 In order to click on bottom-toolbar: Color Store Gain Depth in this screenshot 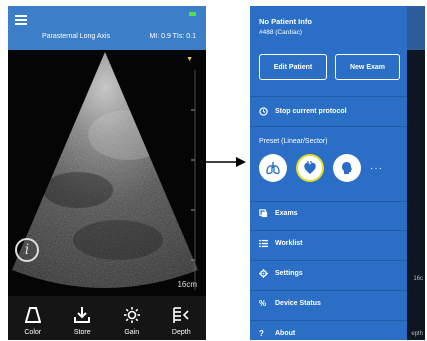, I will do `click(107, 318)`.